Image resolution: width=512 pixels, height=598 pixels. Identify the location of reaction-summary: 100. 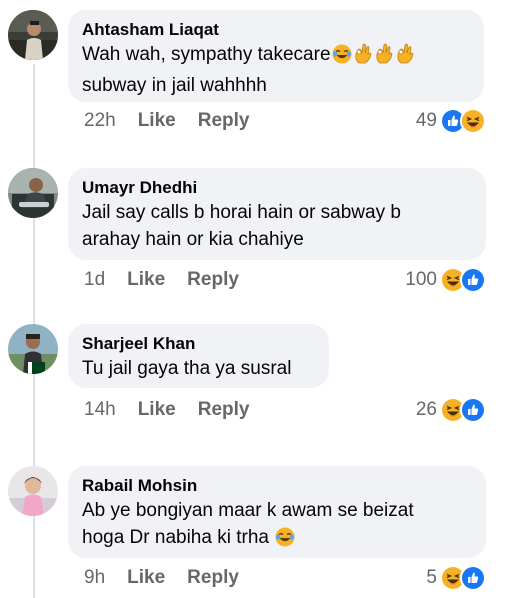
(445, 280).